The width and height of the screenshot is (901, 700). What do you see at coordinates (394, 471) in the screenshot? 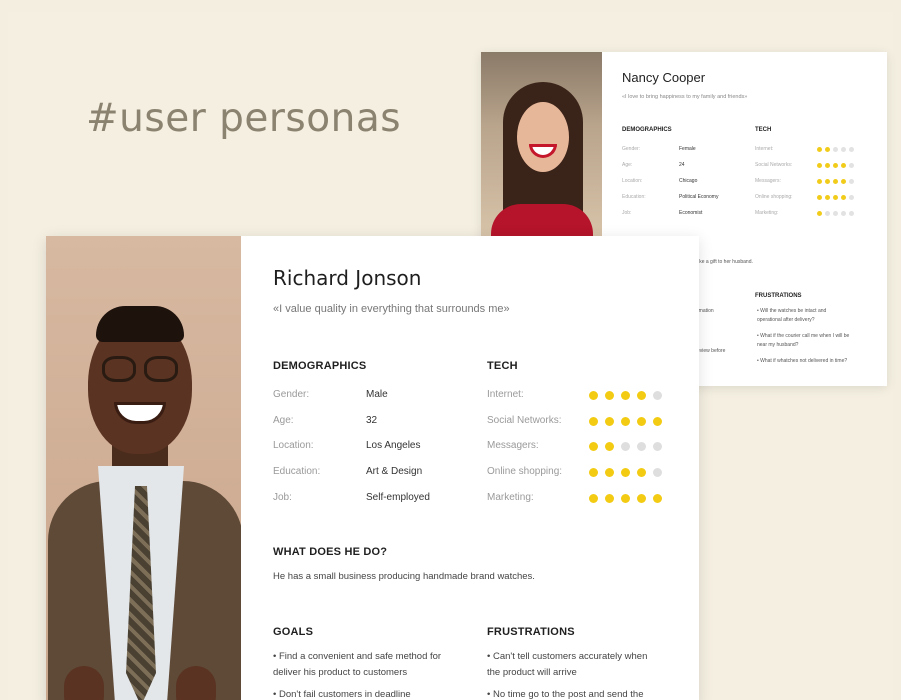
I see `demo-value: Art & Design` at bounding box center [394, 471].